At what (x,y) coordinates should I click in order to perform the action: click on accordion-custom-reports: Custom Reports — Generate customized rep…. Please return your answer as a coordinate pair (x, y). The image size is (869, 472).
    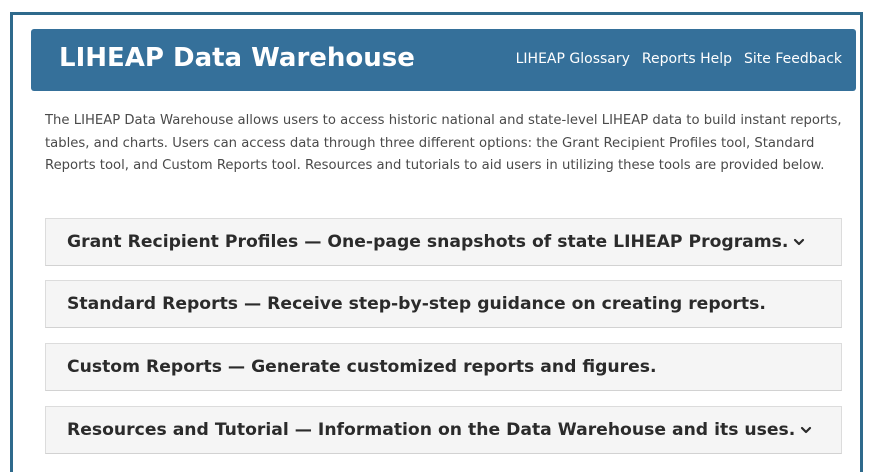
    Looking at the image, I should click on (443, 367).